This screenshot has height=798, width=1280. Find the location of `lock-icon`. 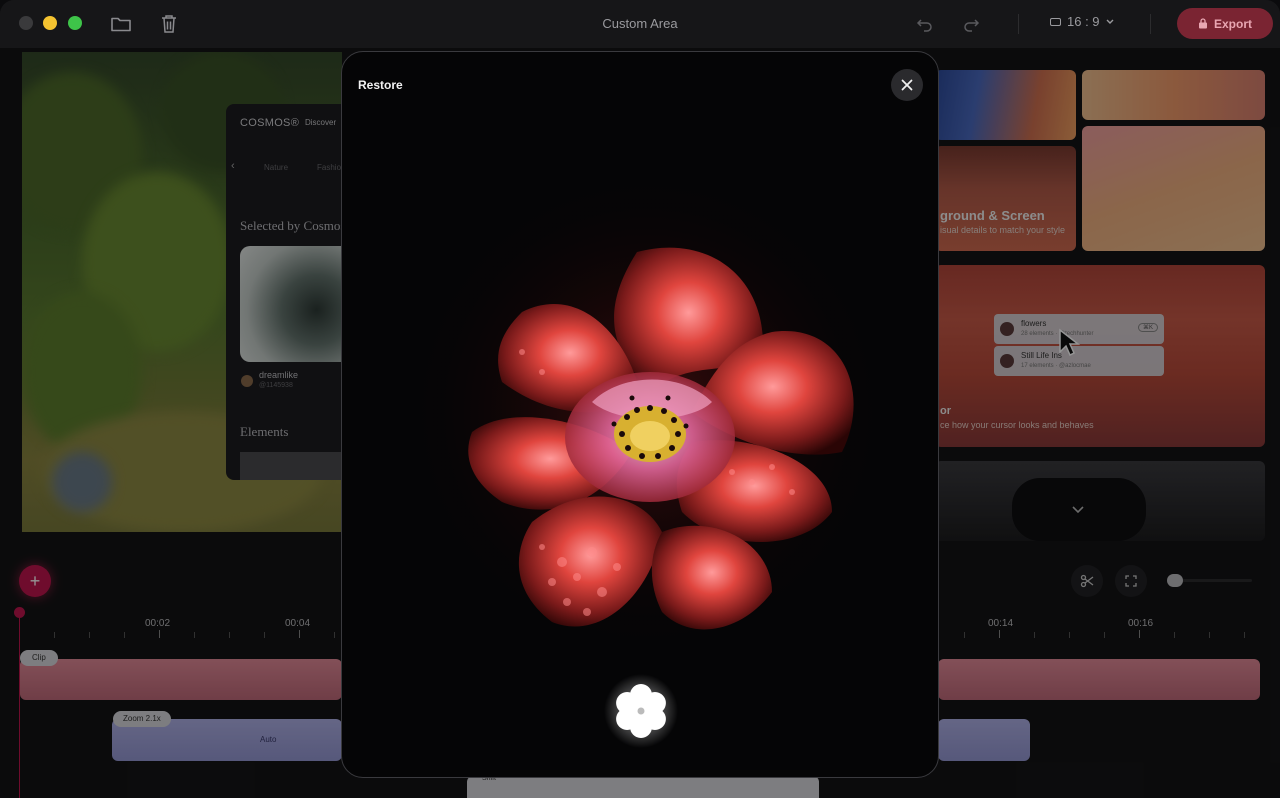

lock-icon is located at coordinates (1202, 23).